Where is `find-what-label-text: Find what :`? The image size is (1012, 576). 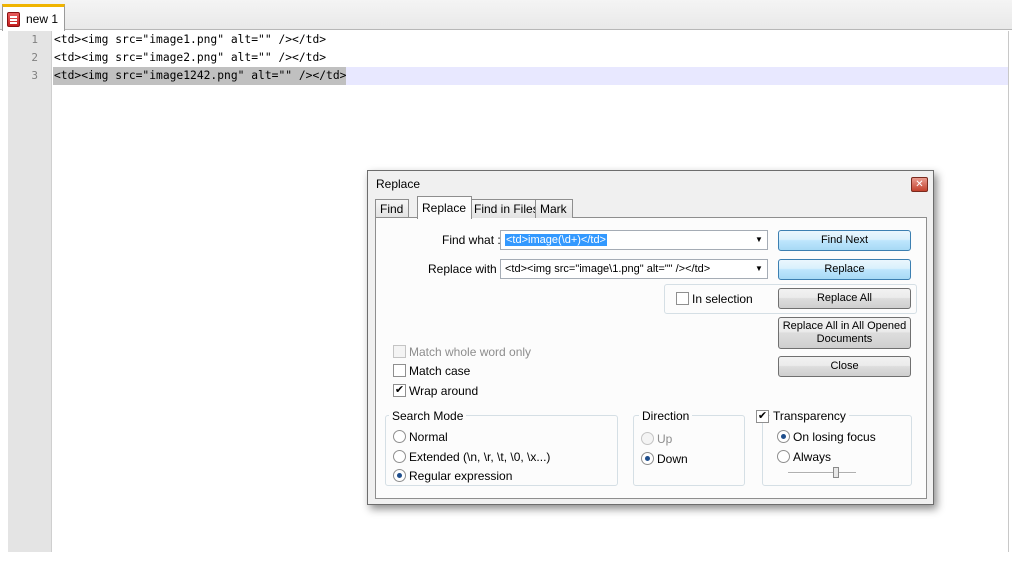 find-what-label-text: Find what : is located at coordinates (471, 240).